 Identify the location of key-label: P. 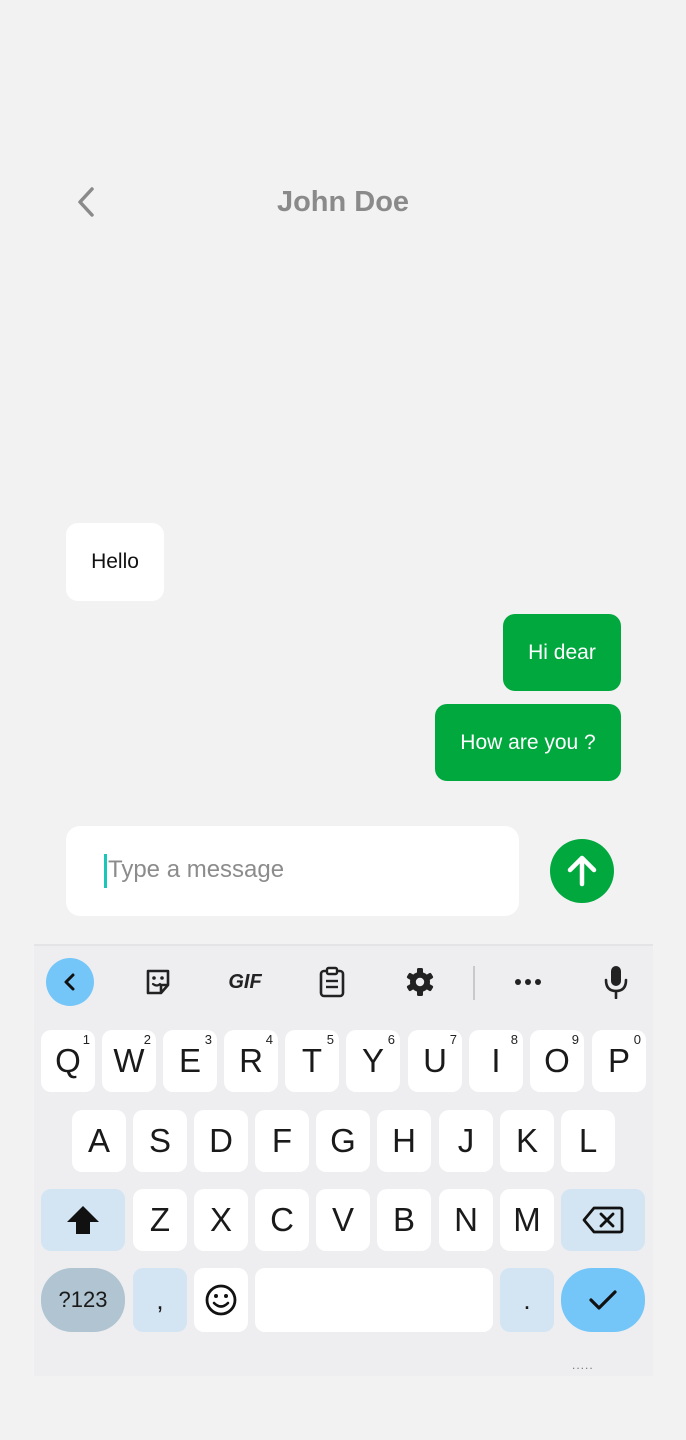
(618, 1060).